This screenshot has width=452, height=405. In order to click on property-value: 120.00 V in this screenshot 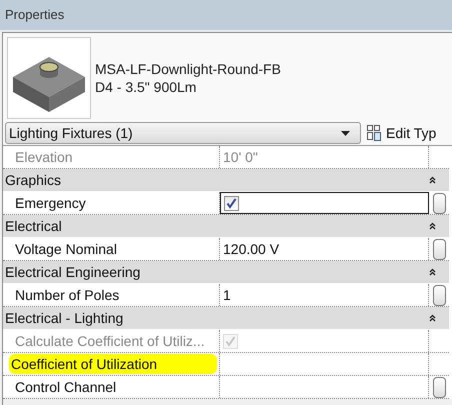, I will do `click(324, 249)`.